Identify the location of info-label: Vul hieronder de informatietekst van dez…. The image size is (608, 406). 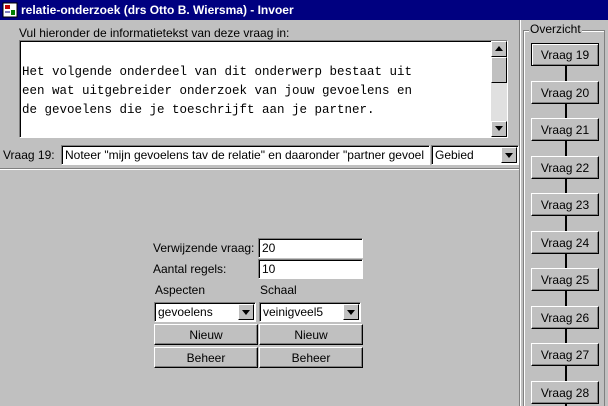
(154, 33).